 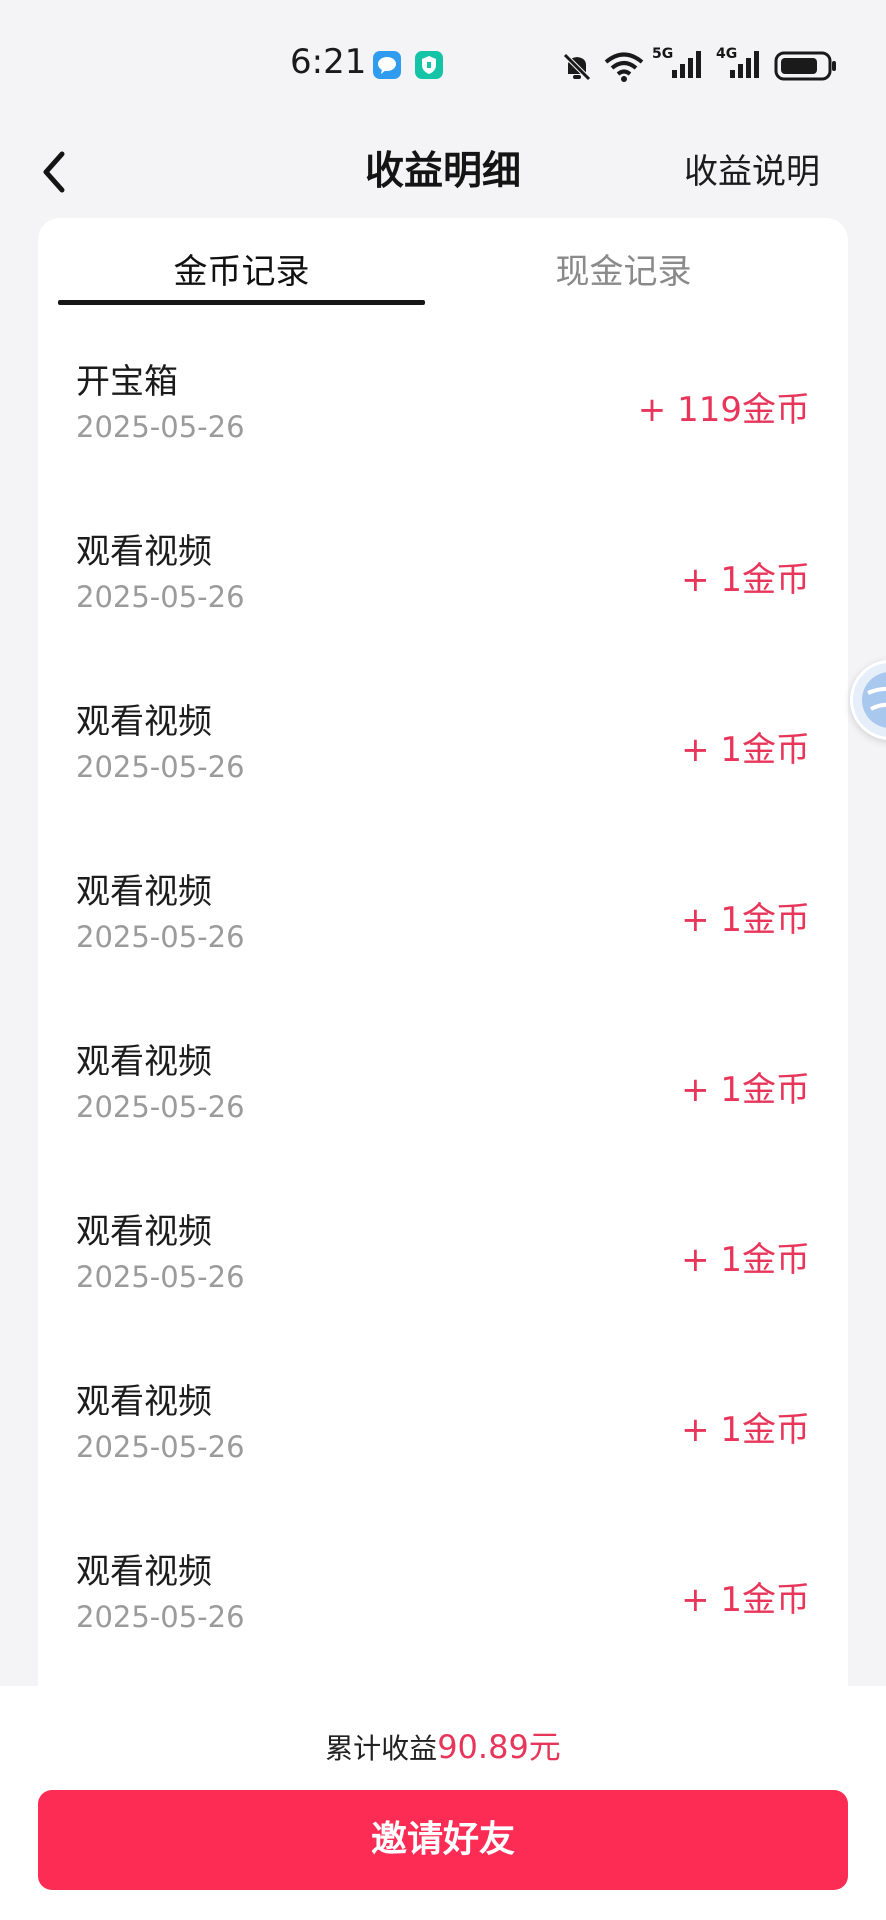 What do you see at coordinates (727, 54) in the screenshot?
I see `network-4g-label: 4G` at bounding box center [727, 54].